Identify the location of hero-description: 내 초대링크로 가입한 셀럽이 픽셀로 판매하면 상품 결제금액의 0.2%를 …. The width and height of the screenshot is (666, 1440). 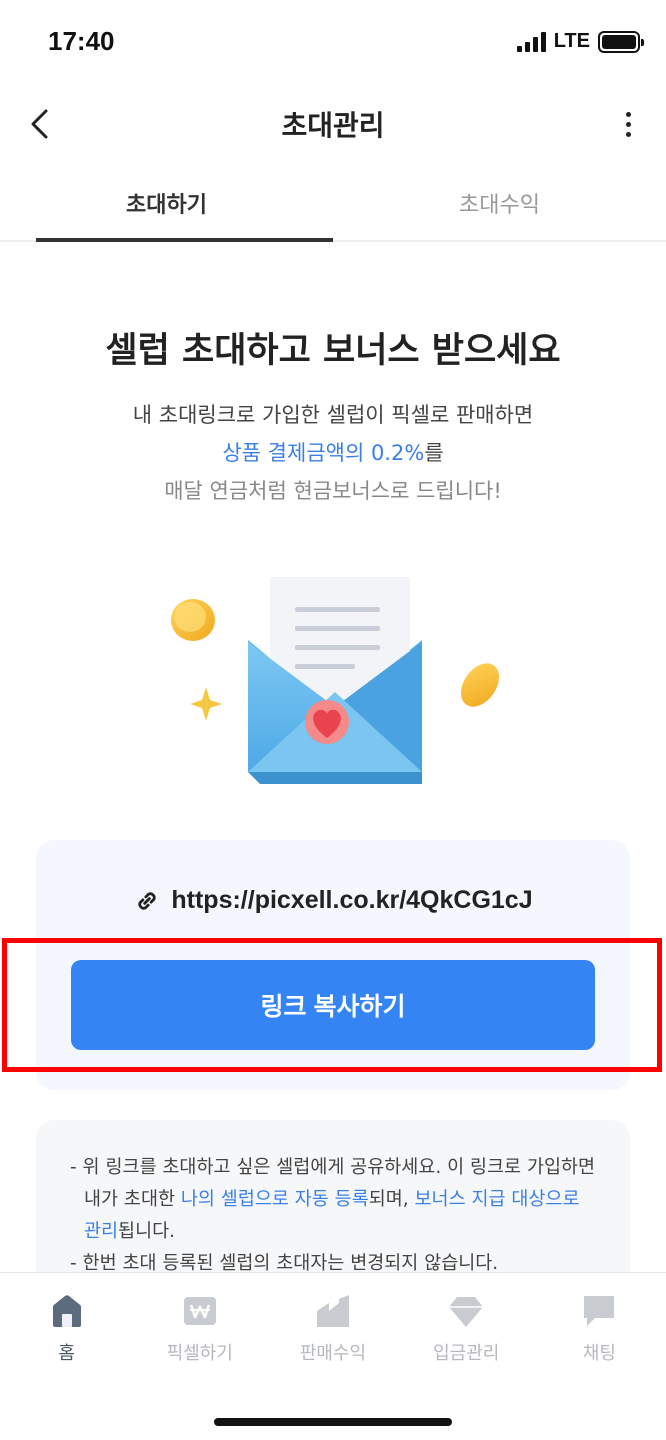
(333, 453).